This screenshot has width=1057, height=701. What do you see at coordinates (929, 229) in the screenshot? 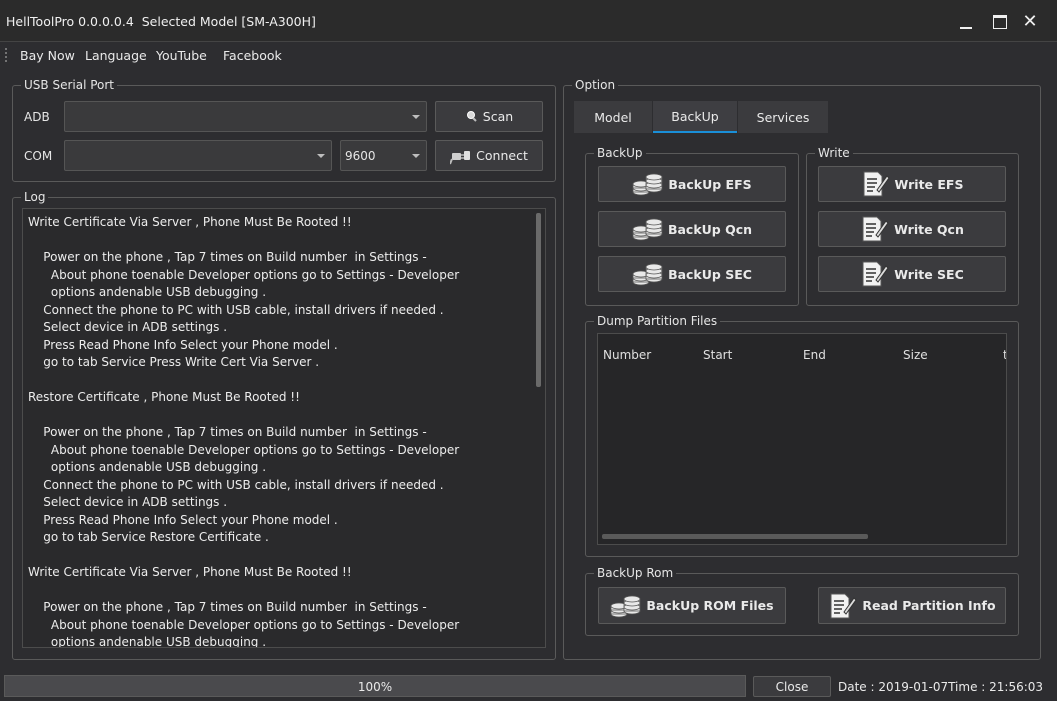
I see `write-qcn-label: Write Qcn` at bounding box center [929, 229].